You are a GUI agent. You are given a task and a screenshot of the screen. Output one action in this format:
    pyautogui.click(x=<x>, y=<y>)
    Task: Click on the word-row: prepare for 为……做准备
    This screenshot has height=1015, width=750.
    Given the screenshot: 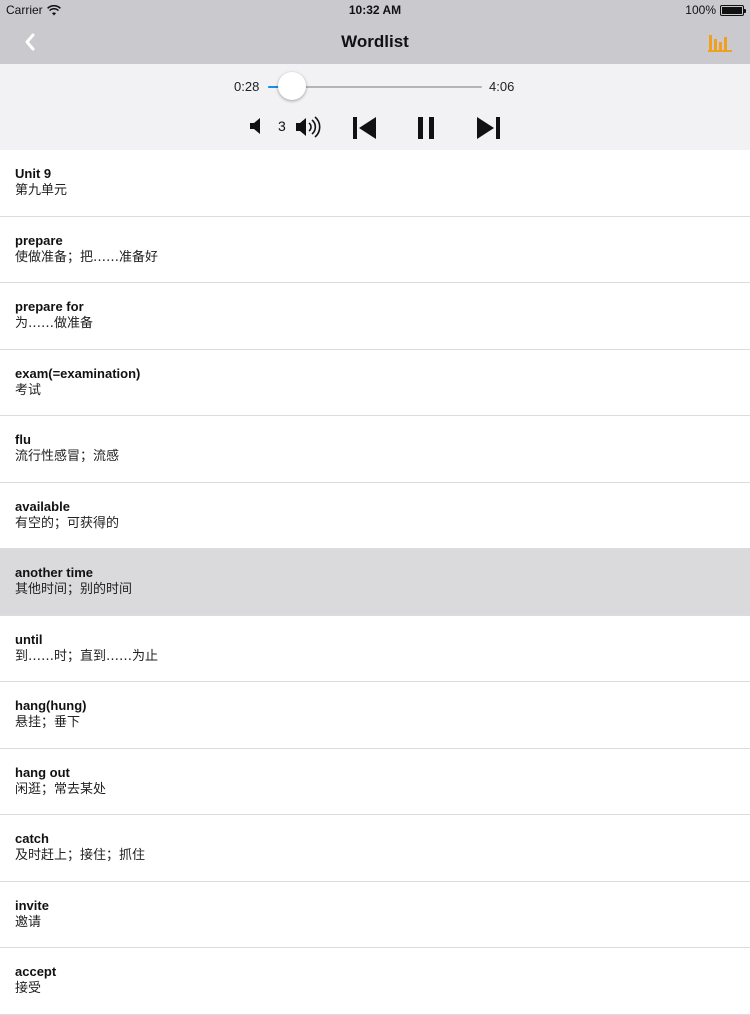 What is the action you would take?
    pyautogui.click(x=375, y=316)
    